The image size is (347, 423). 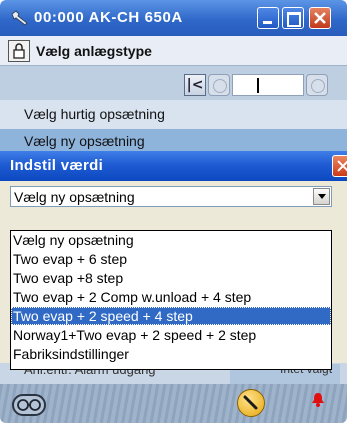 I want to click on page-field, so click(x=268, y=85).